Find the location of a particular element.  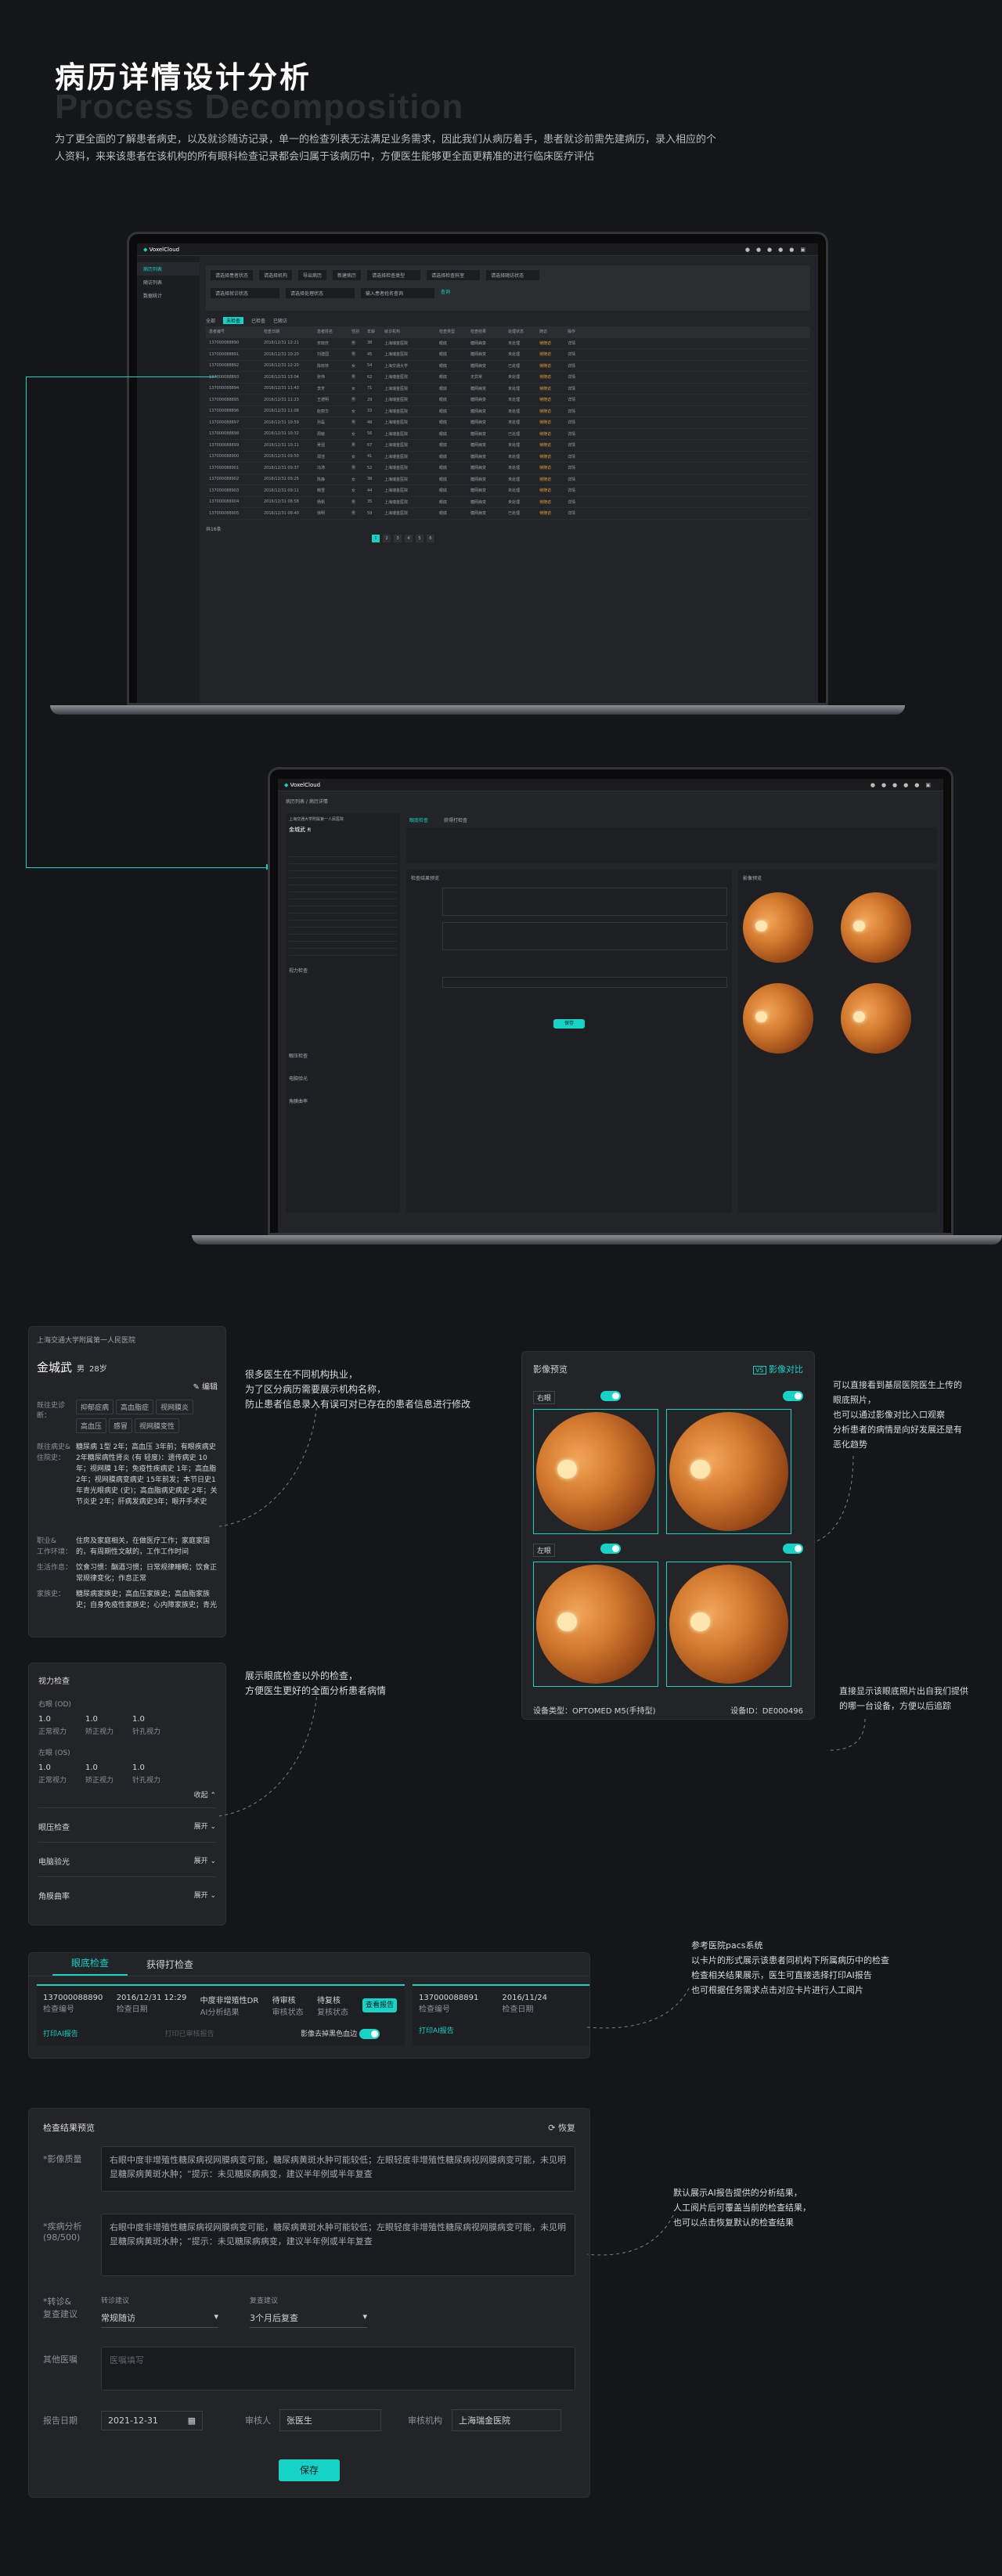

org-input: 上海瑞金医院 is located at coordinates (506, 2420).